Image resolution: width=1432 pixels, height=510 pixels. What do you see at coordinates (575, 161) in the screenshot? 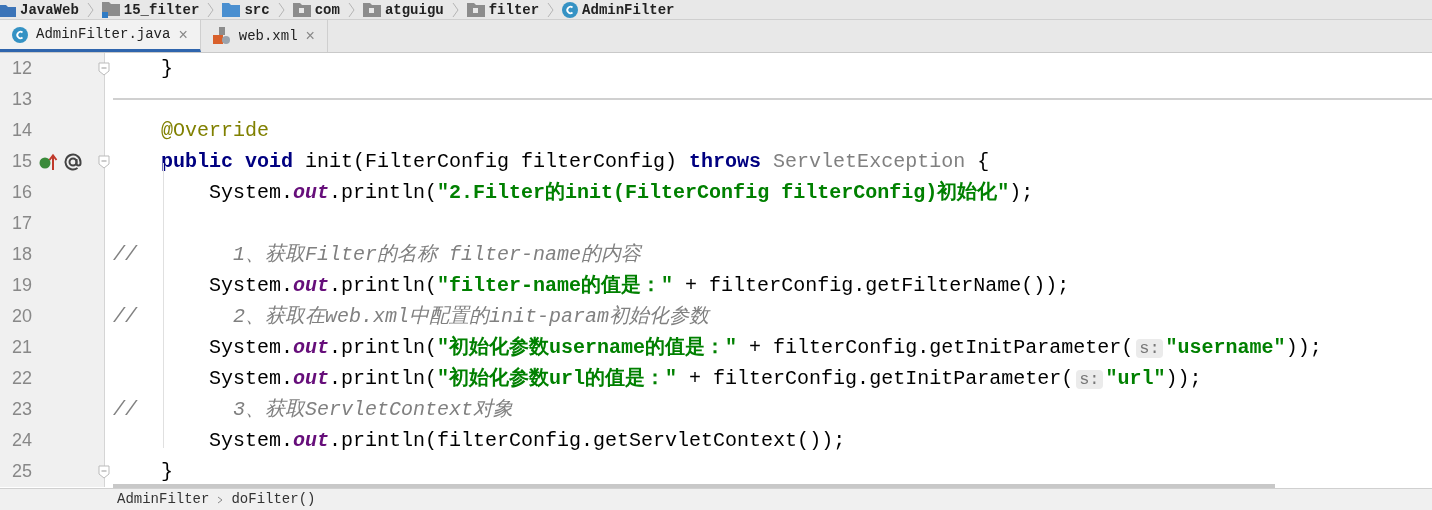
I see `code-line: public void init(FilterConfig filterConfig) throws ServletException {` at bounding box center [575, 161].